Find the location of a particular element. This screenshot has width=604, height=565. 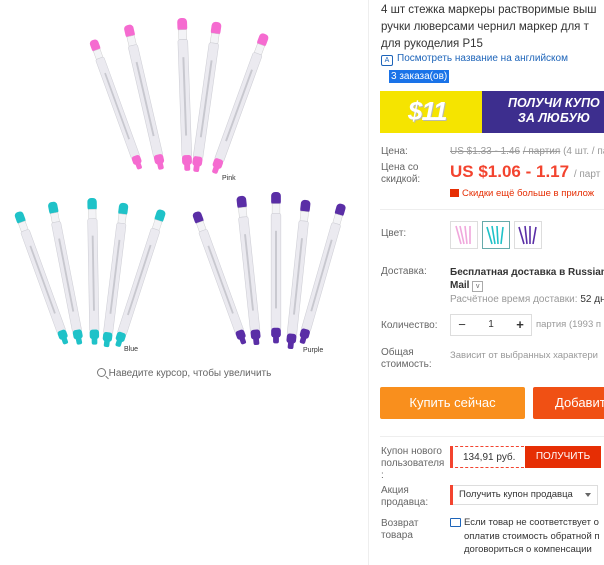

discount-label-line: скидкой: is located at coordinates (401, 179).